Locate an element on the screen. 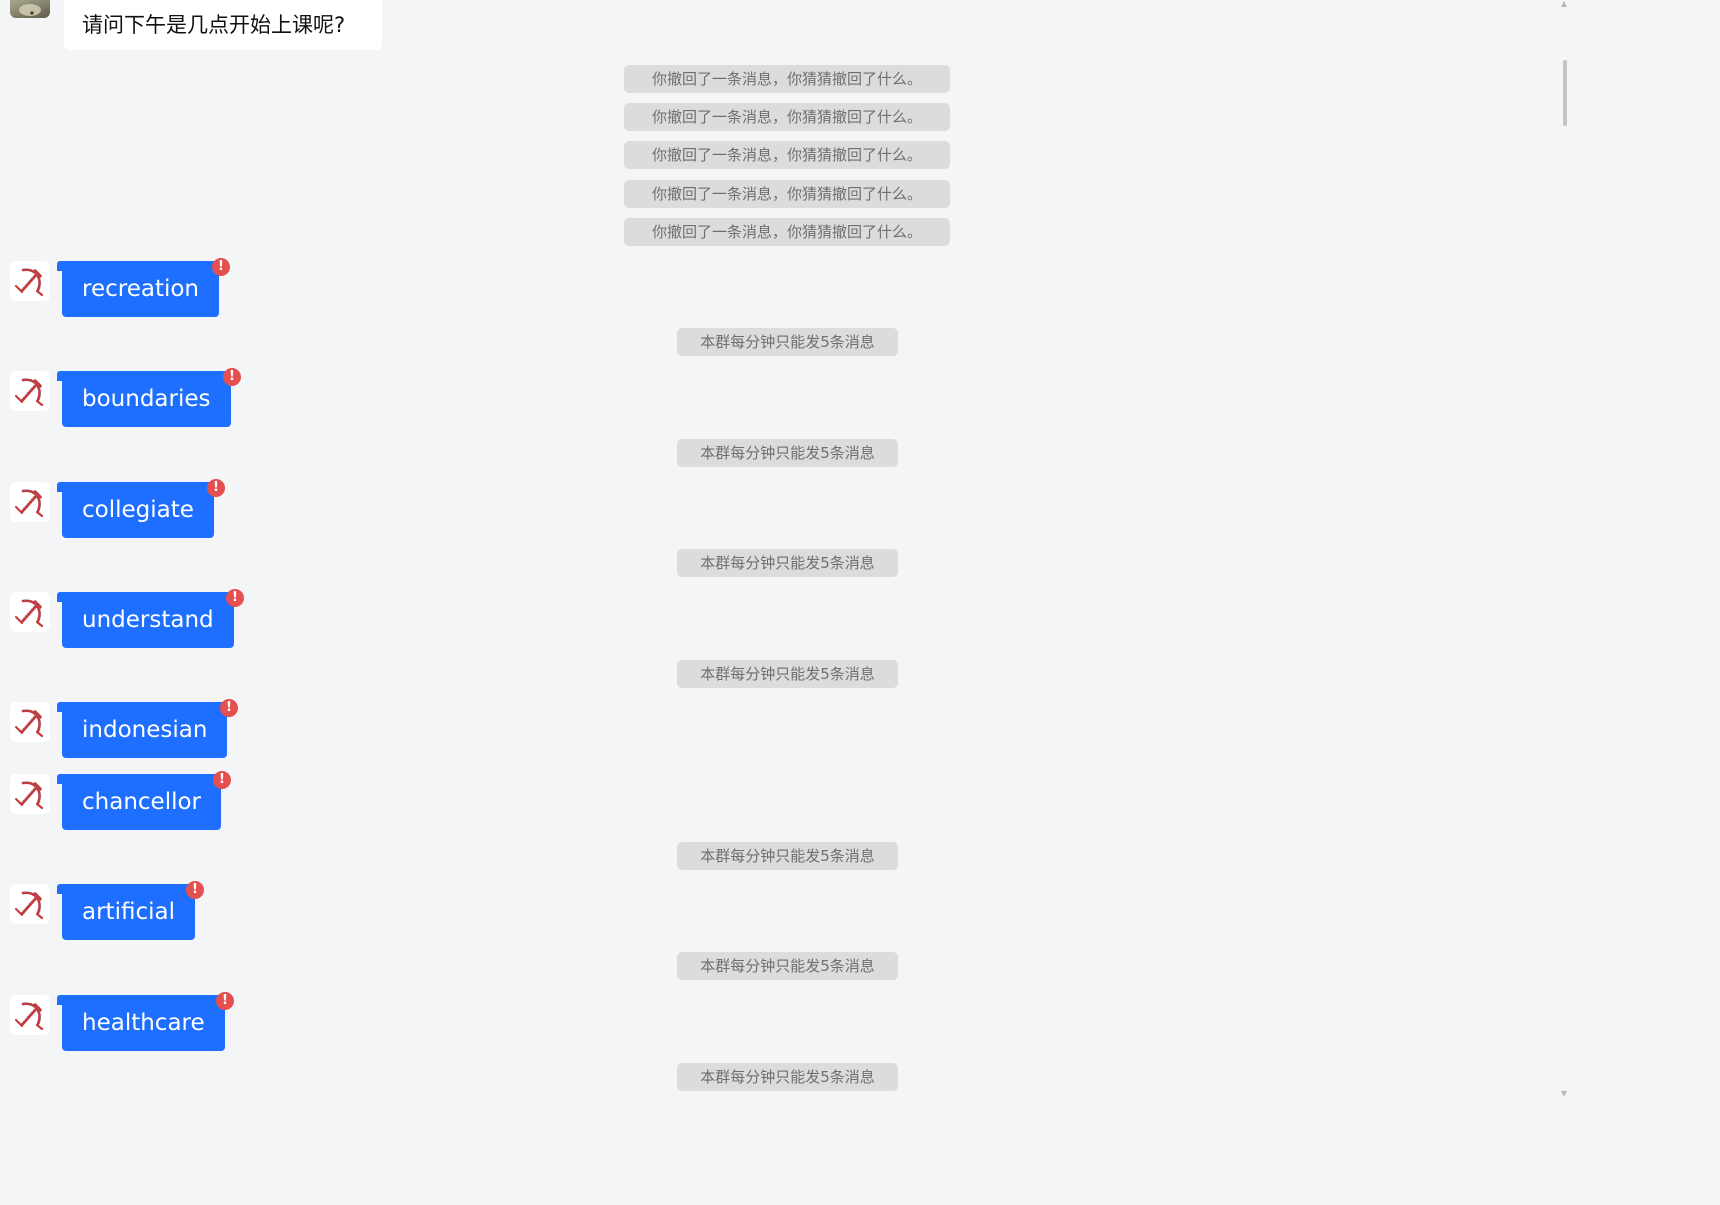 The image size is (1720, 1205). sent-message-text: understand is located at coordinates (148, 620).